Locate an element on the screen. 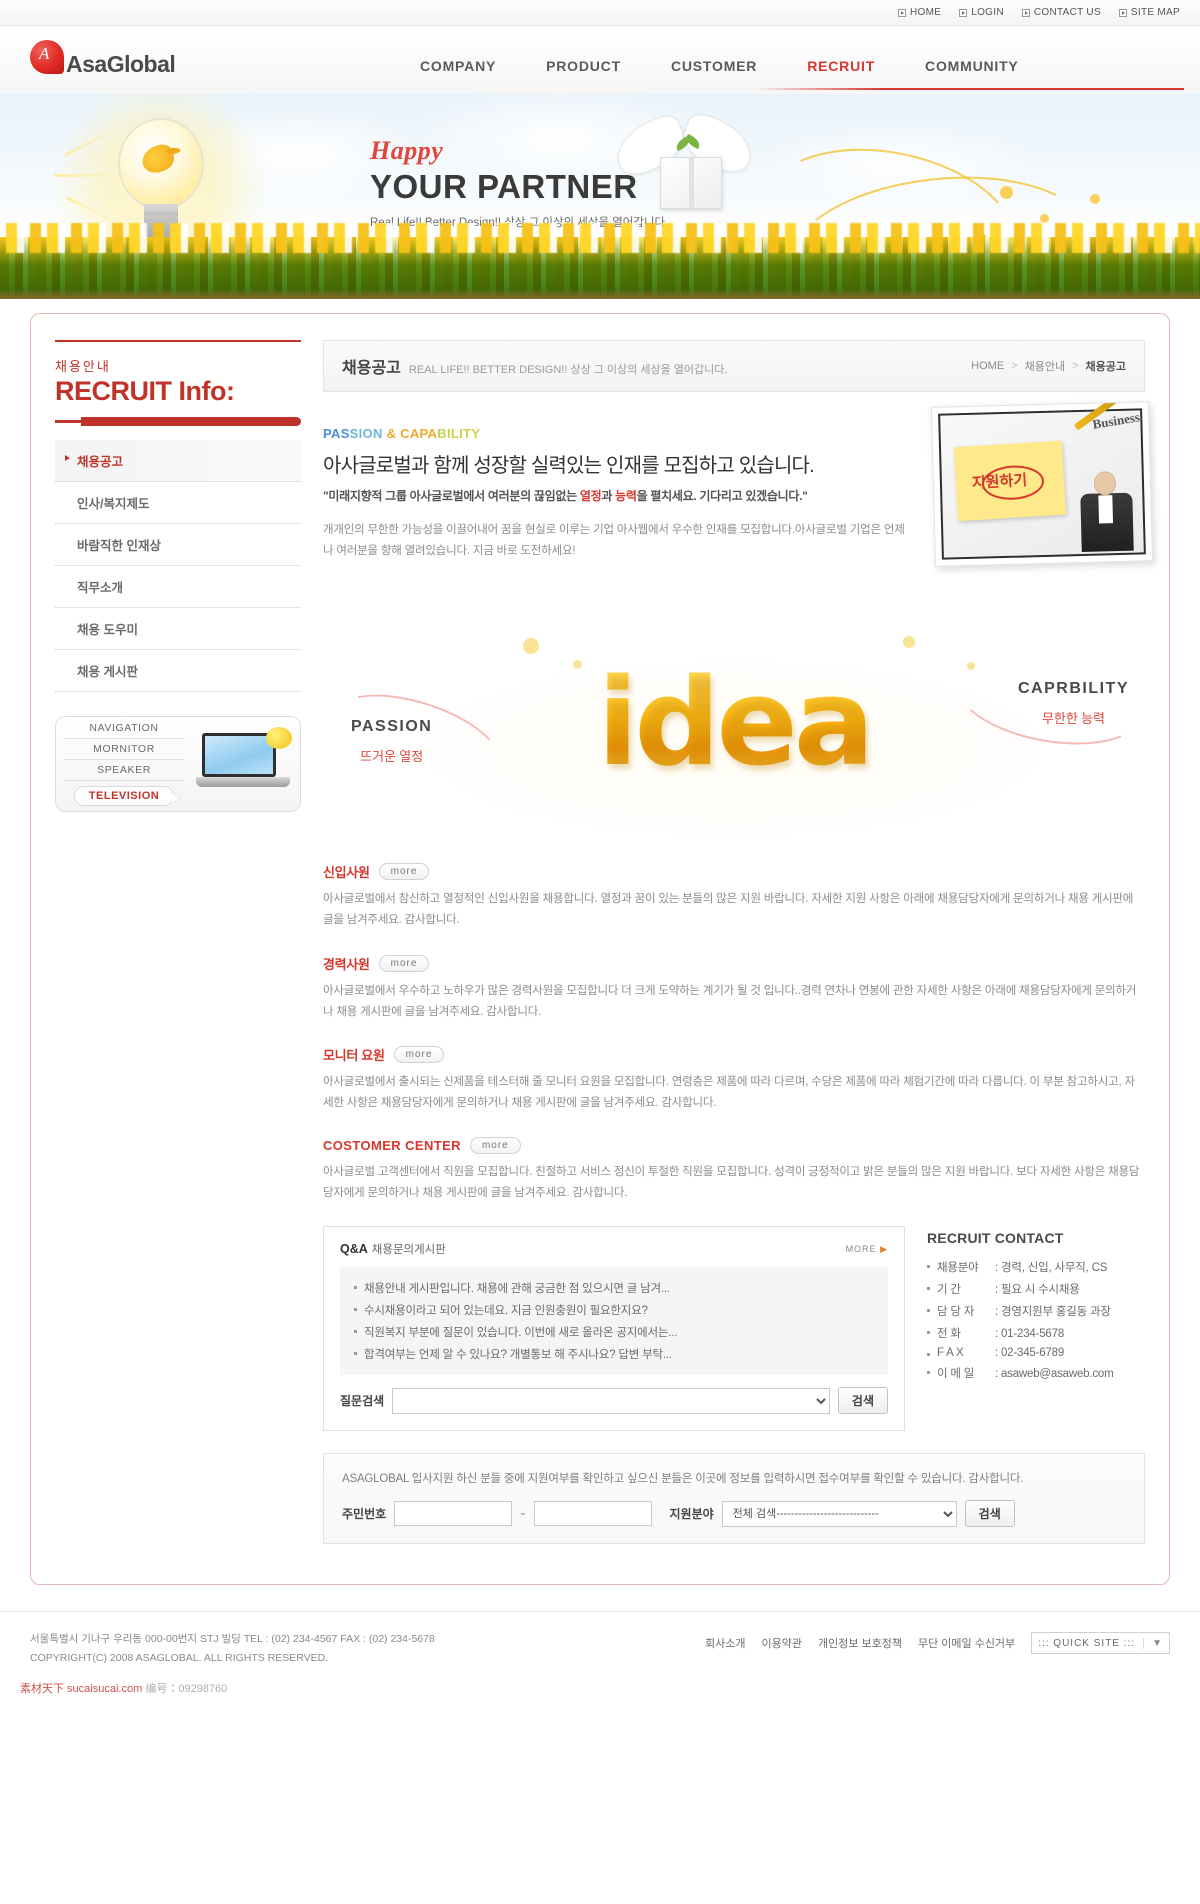  category-mornitor: MORNITOR is located at coordinates (124, 749).